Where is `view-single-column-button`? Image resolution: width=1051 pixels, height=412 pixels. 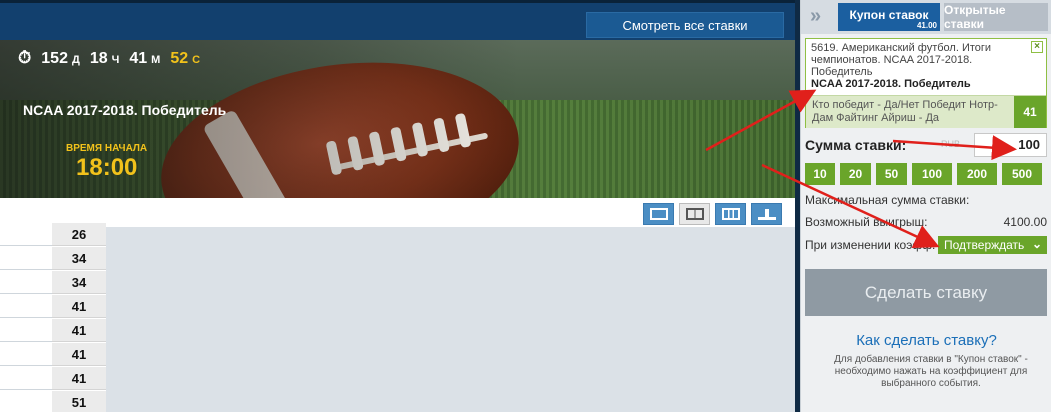
view-single-column-button is located at coordinates (658, 214).